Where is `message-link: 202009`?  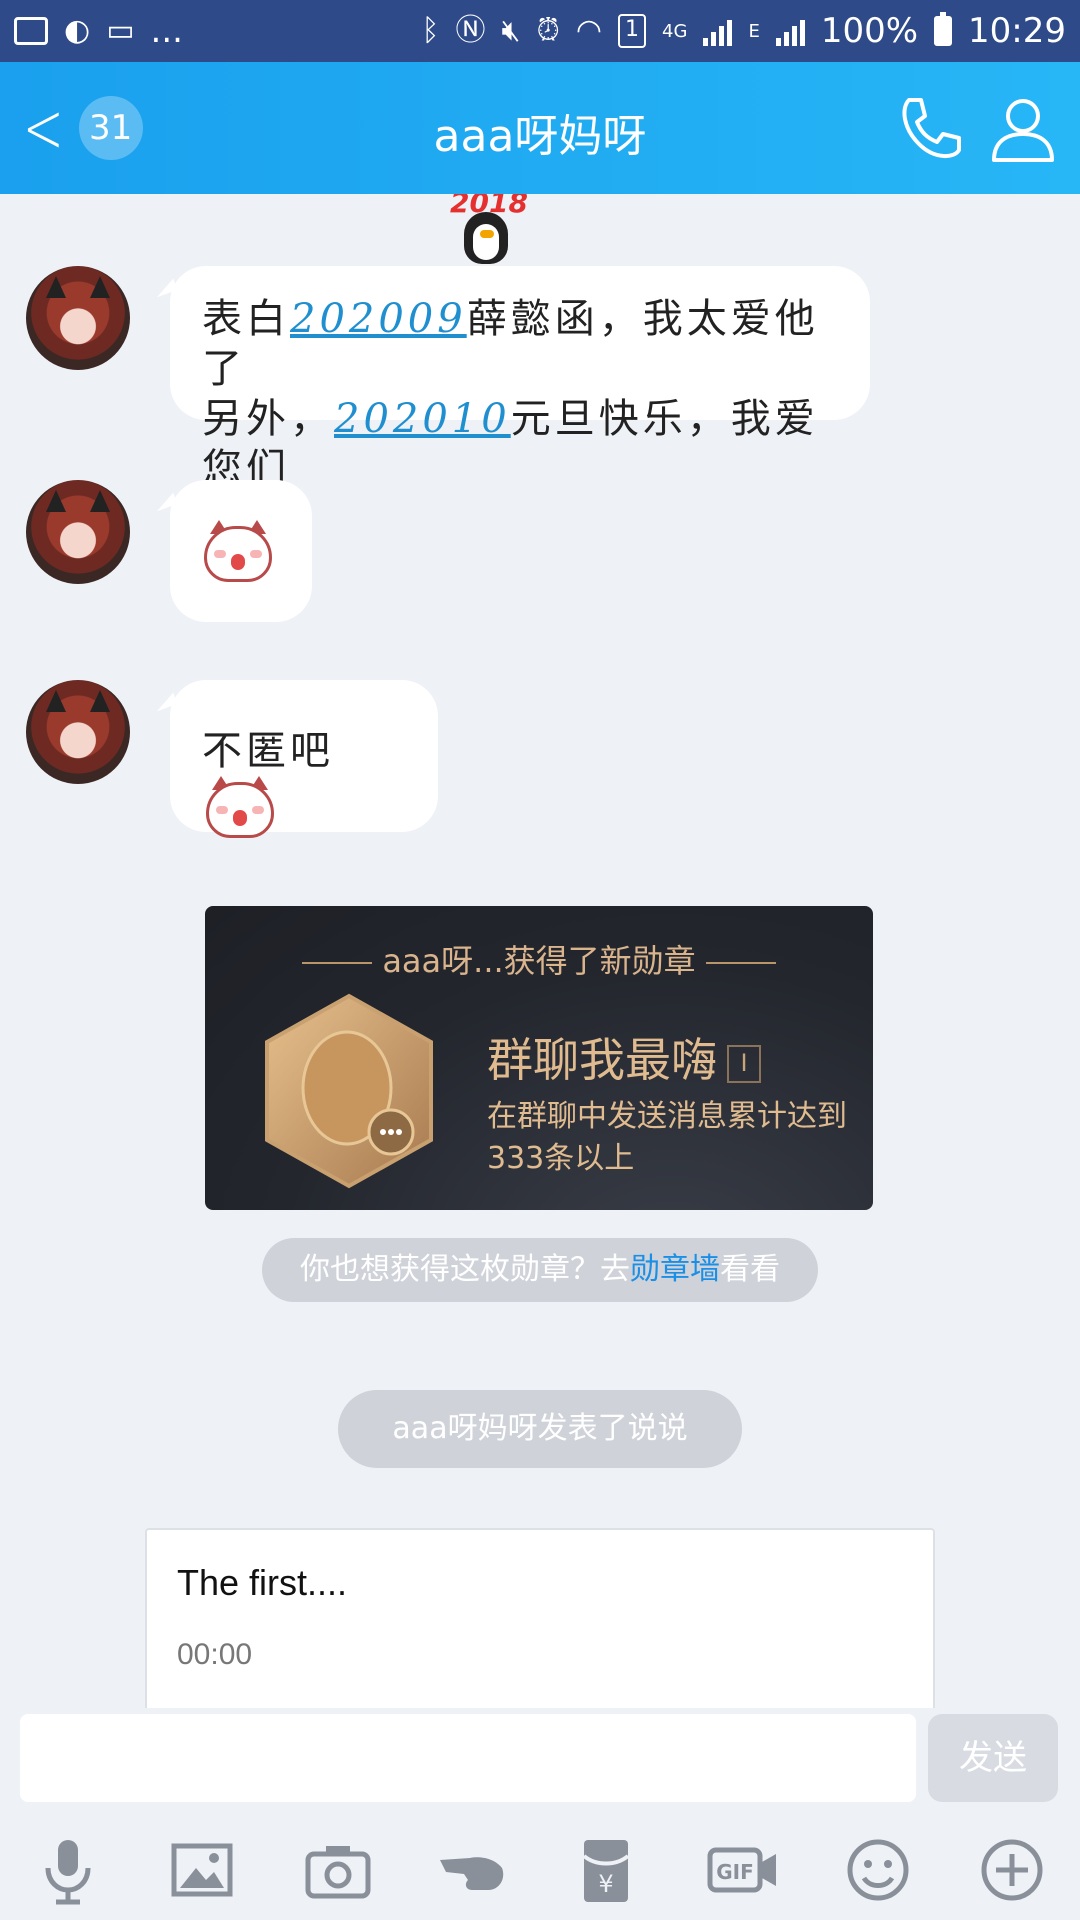 message-link: 202009 is located at coordinates (378, 319).